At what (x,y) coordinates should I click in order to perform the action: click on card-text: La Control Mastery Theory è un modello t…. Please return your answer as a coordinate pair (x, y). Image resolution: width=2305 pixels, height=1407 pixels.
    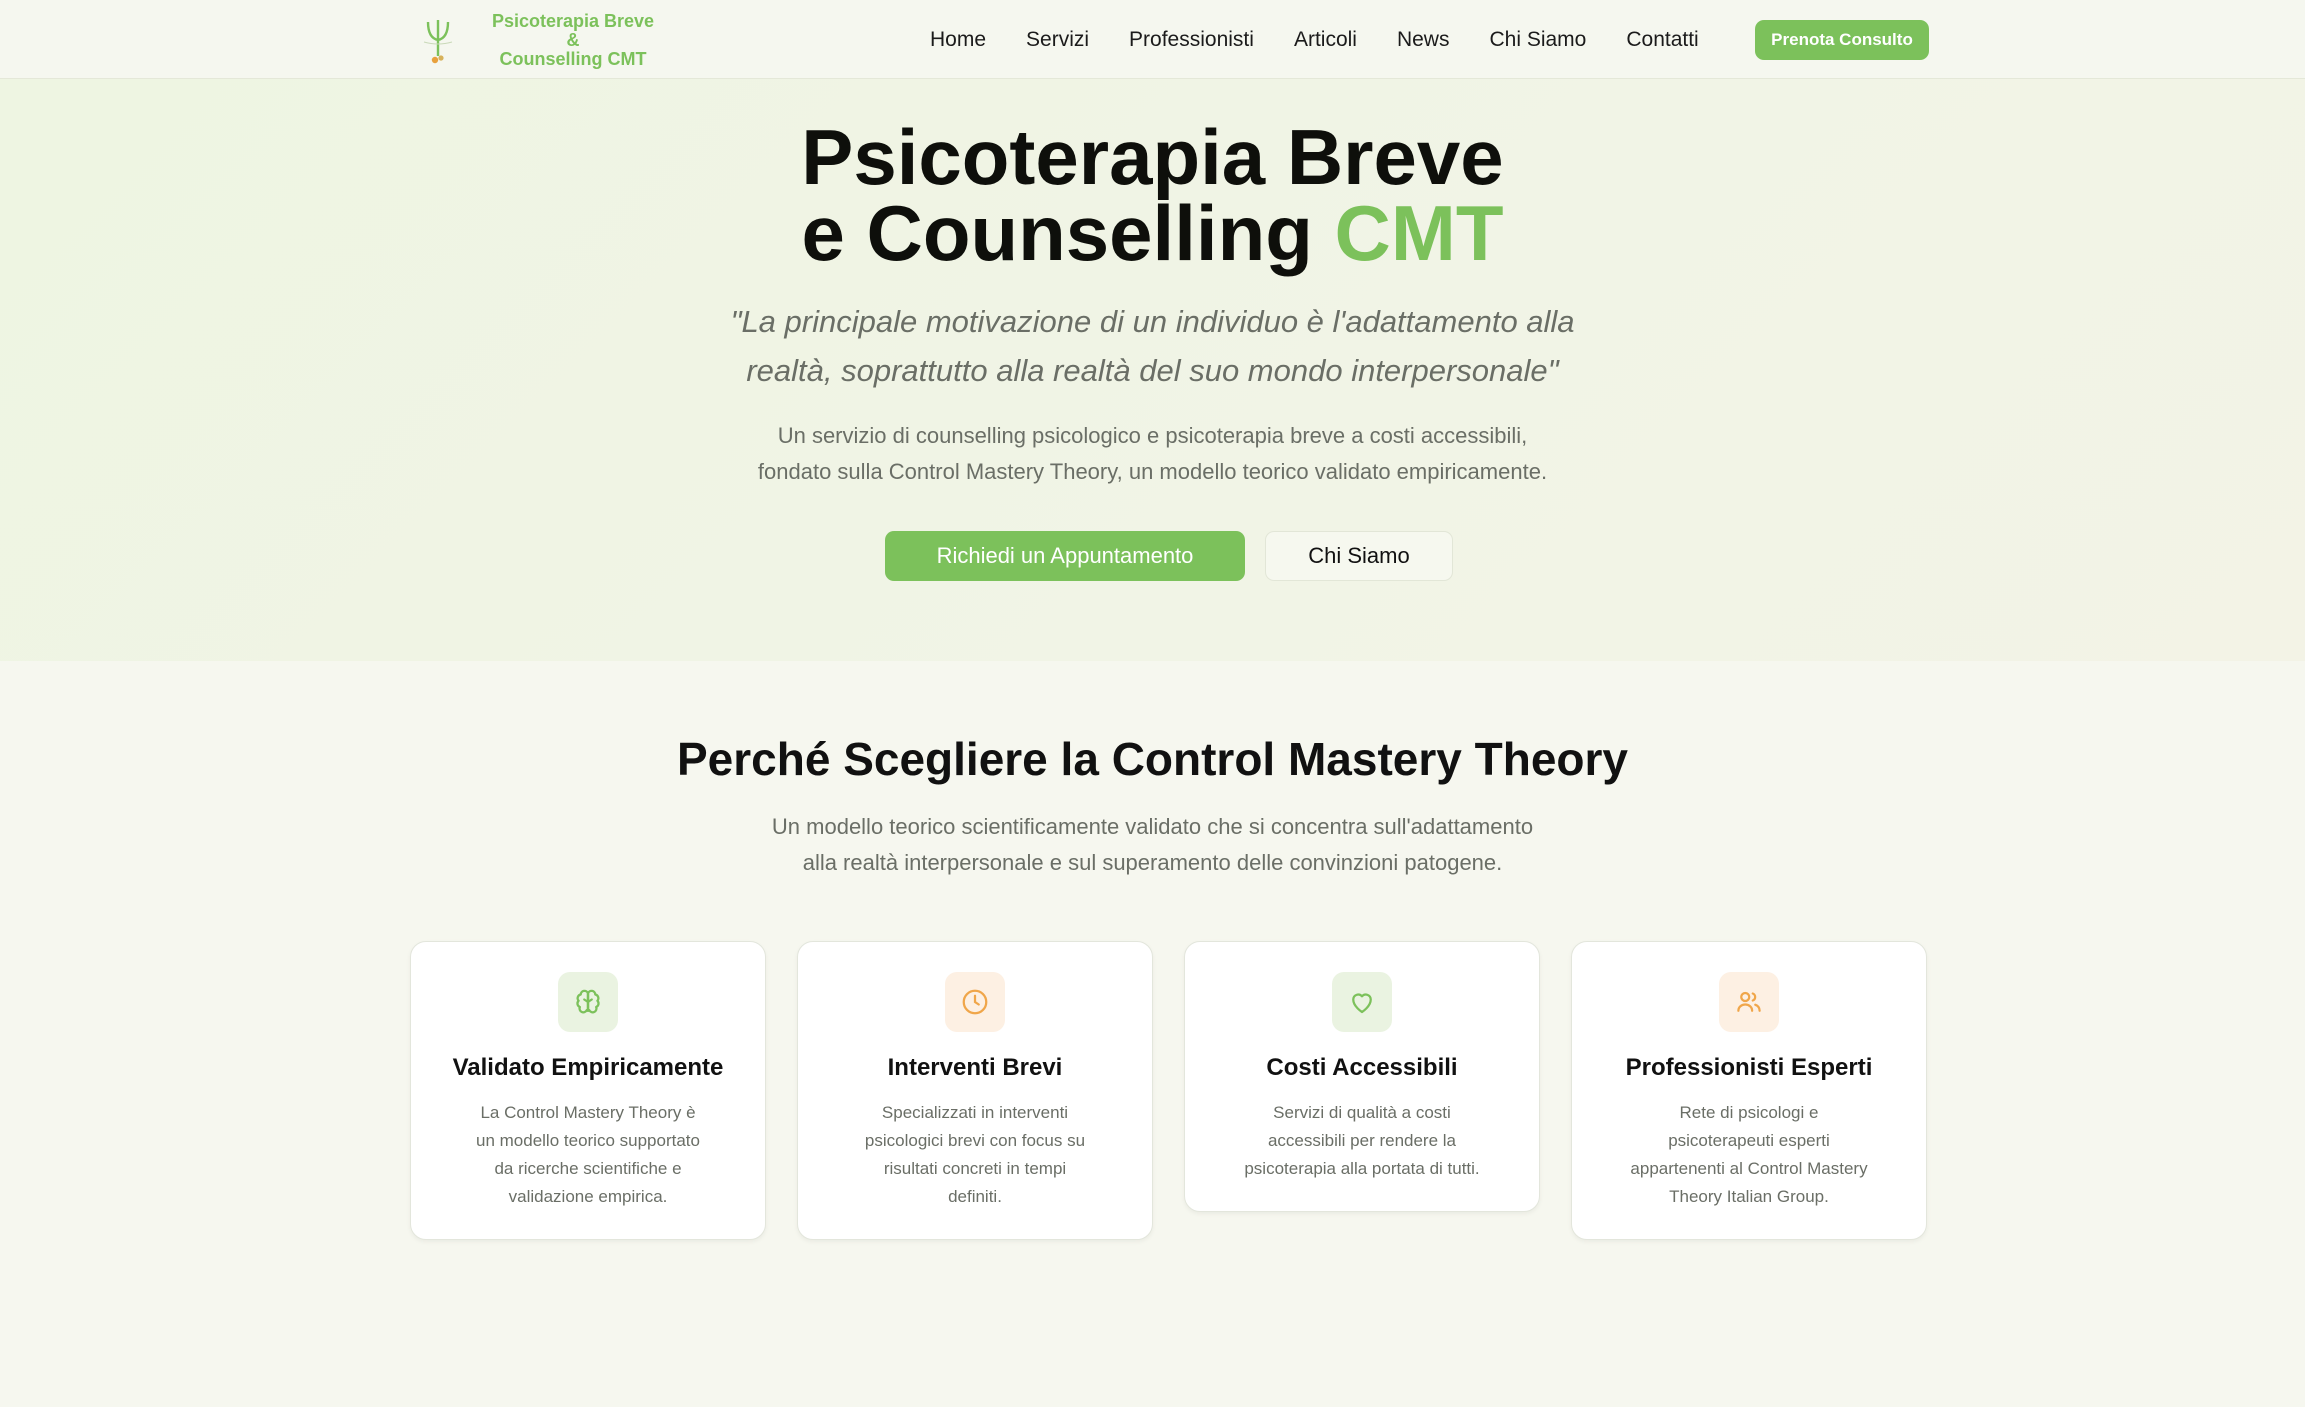
    Looking at the image, I should click on (588, 1154).